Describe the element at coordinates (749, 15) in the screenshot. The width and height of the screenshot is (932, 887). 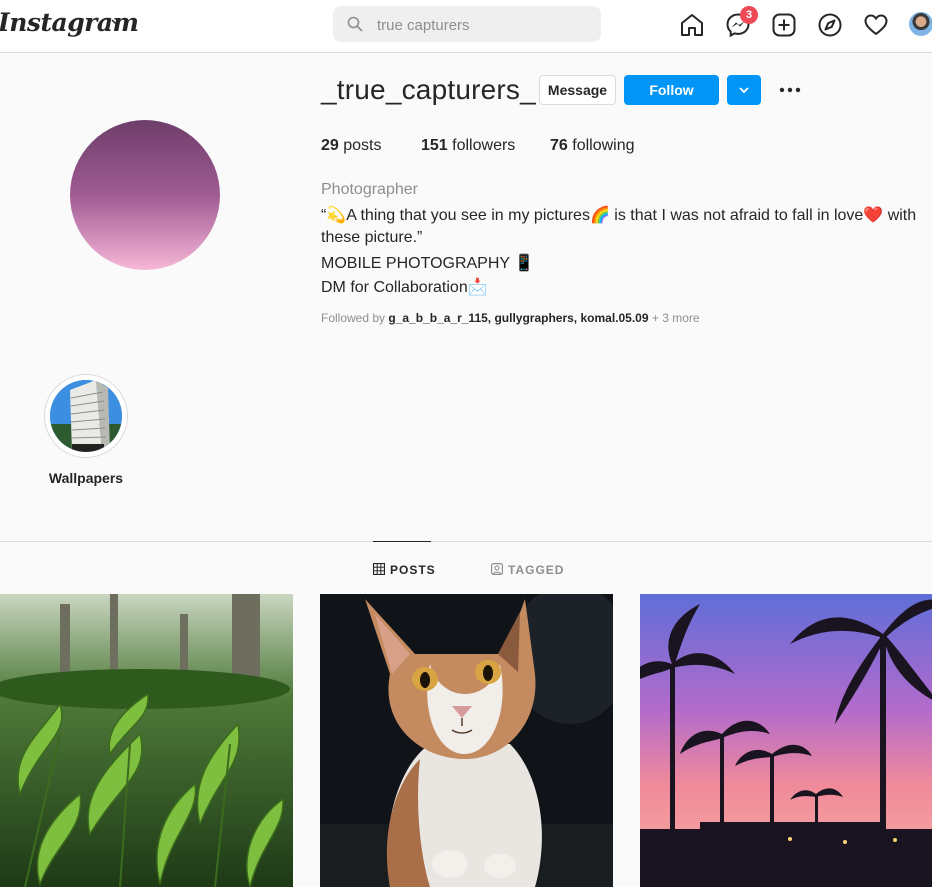
I see `notification-badge: 3` at that location.